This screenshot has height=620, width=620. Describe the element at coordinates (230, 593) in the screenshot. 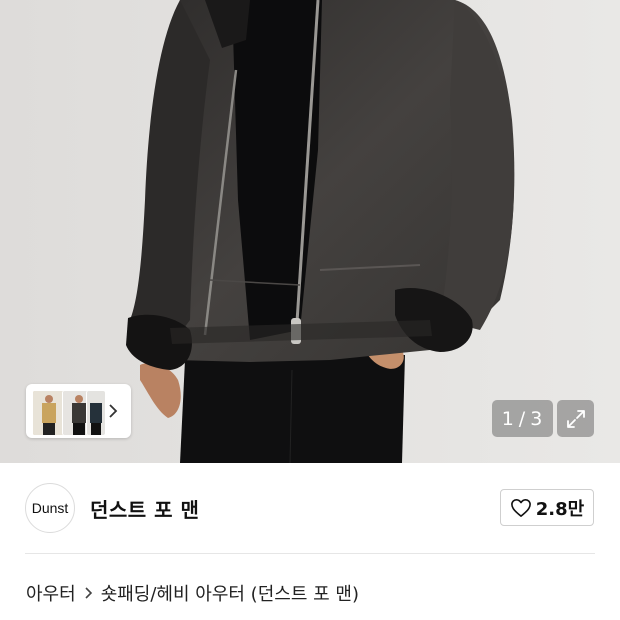

I see `breadcrumb-item-category: 숏패딩/헤비 아우터 (던스트 포 맨)` at that location.